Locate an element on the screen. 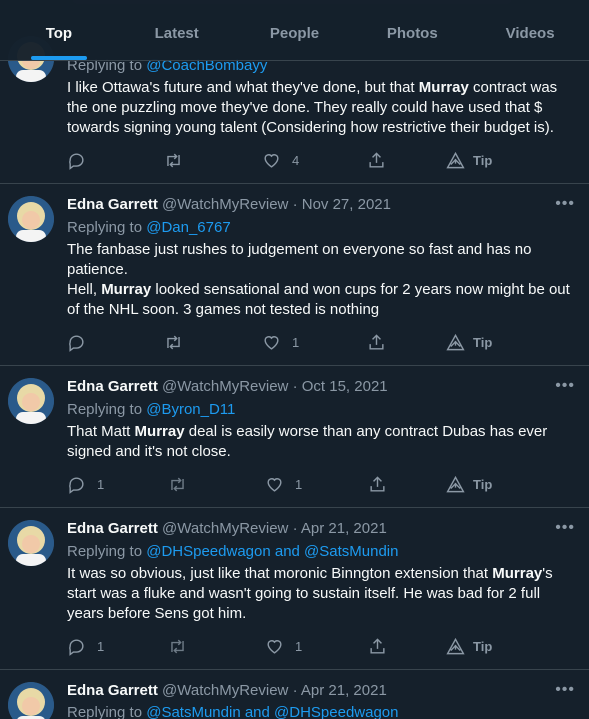  tab-latest: Latest is located at coordinates (177, 30).